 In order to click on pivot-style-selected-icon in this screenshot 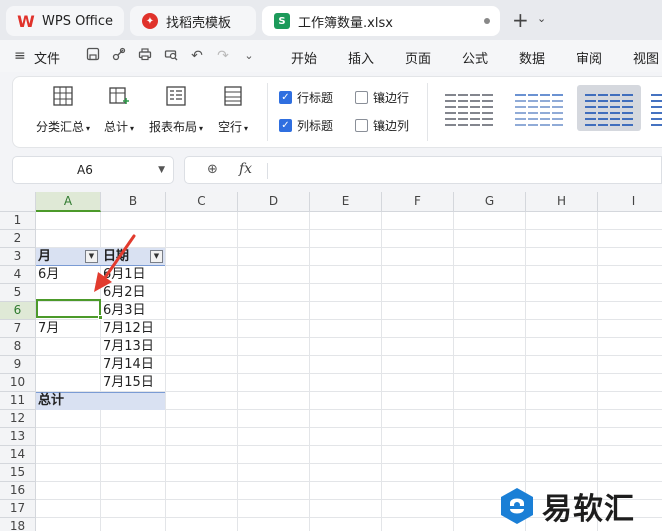, I will do `click(609, 110)`.